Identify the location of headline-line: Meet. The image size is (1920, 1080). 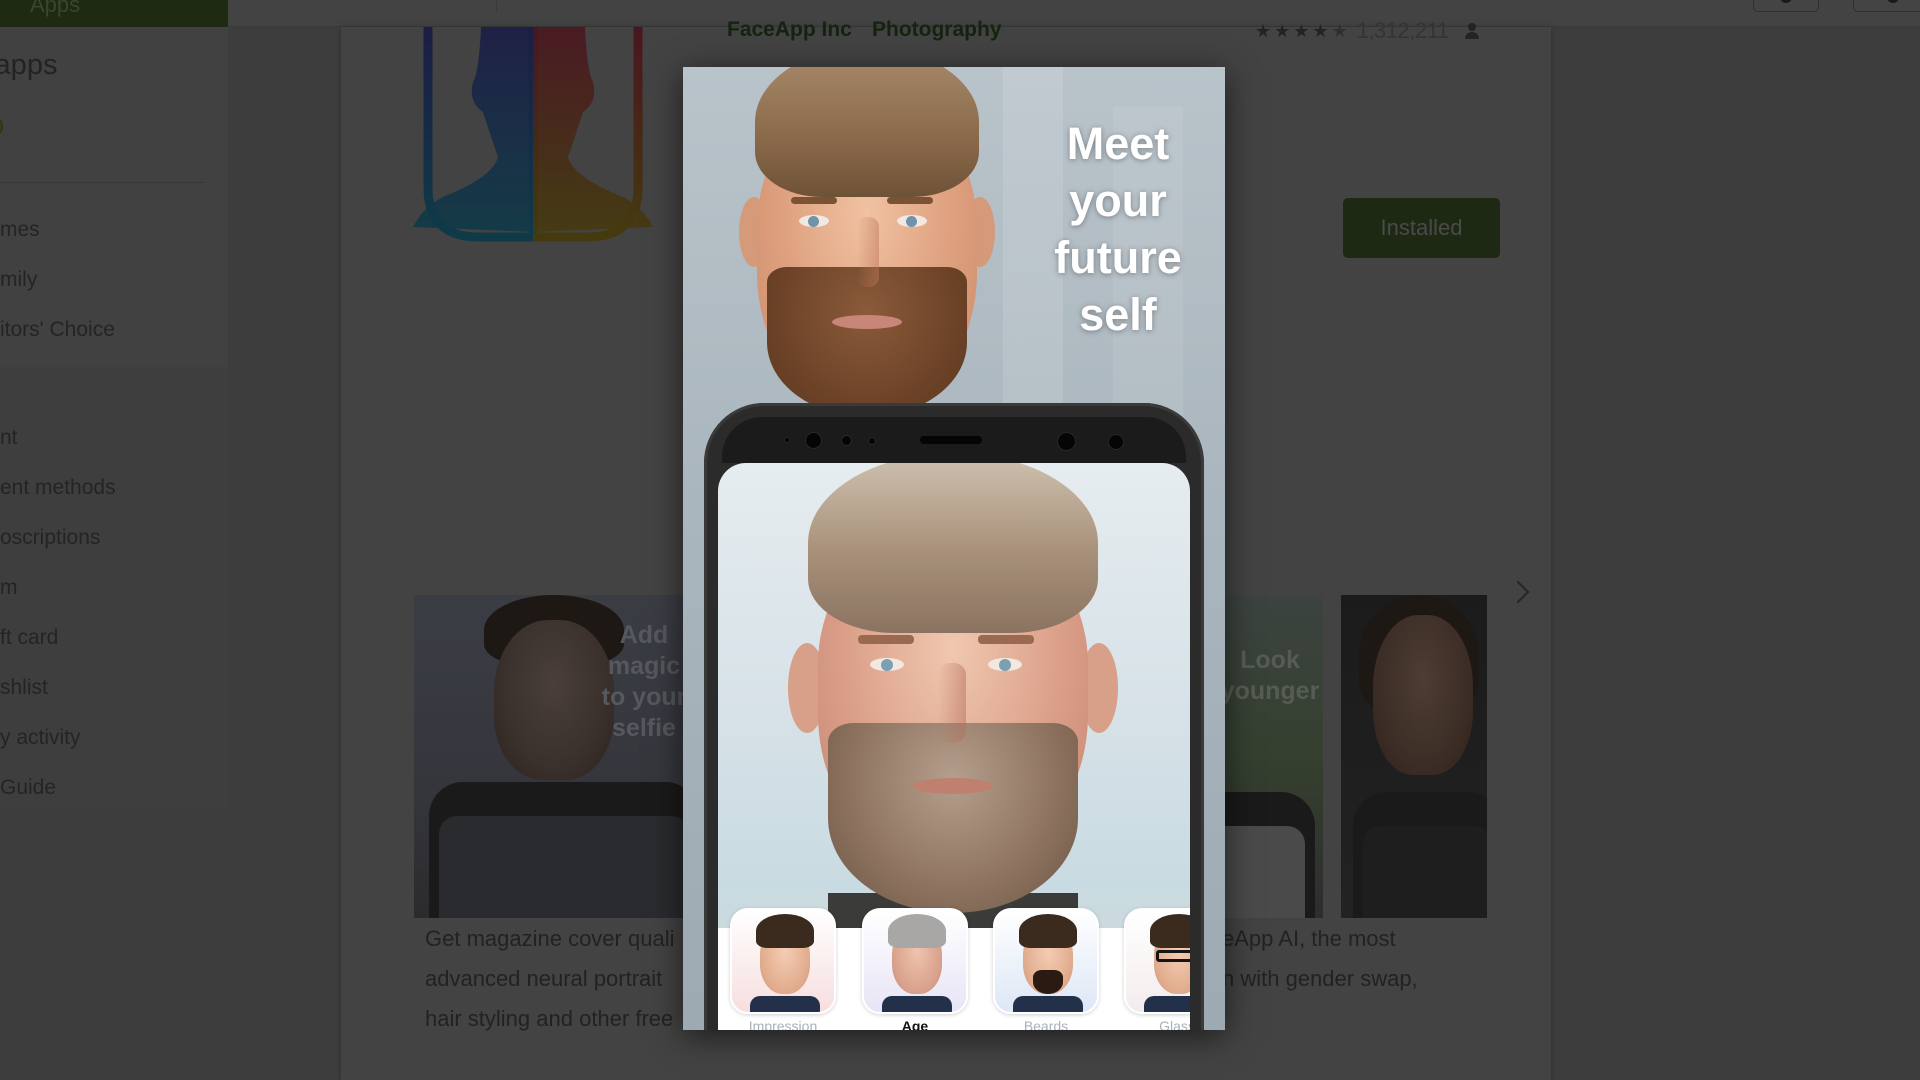
(1118, 143).